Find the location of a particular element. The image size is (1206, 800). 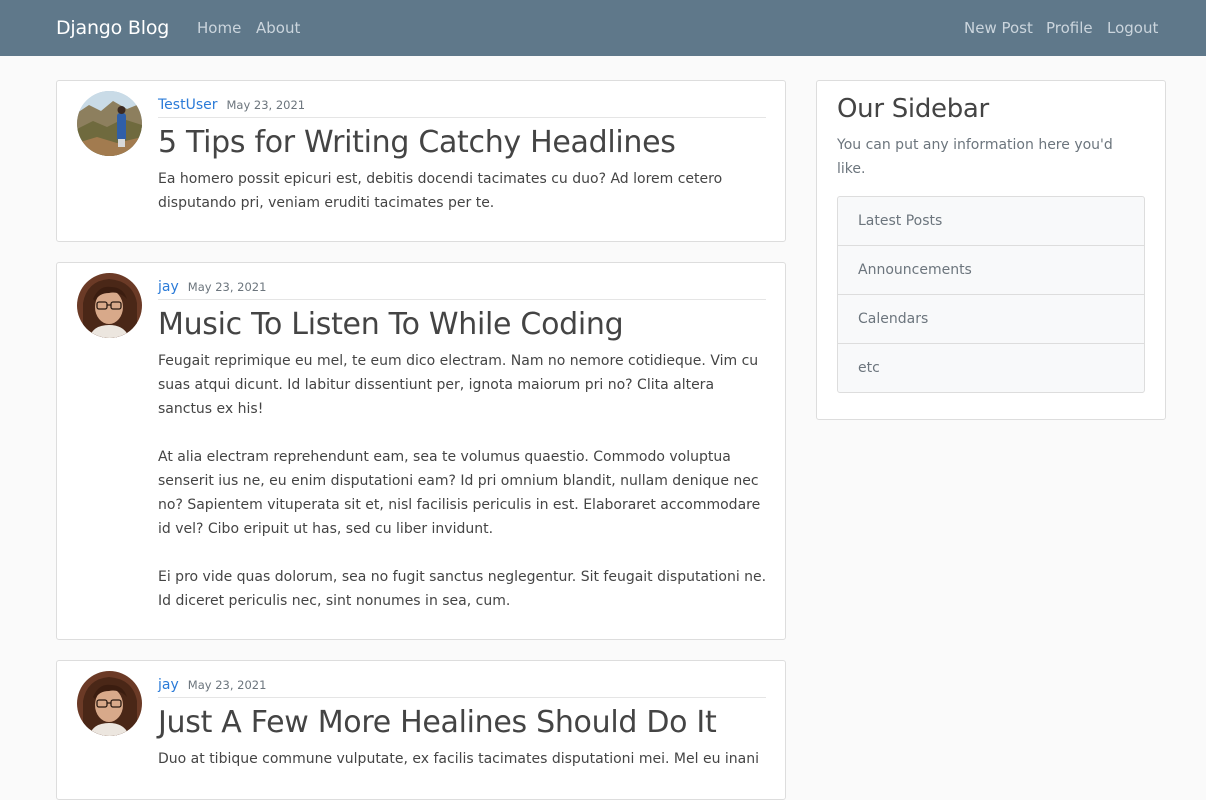

sidebar-item-latest-posts: Latest Posts is located at coordinates (991, 221).